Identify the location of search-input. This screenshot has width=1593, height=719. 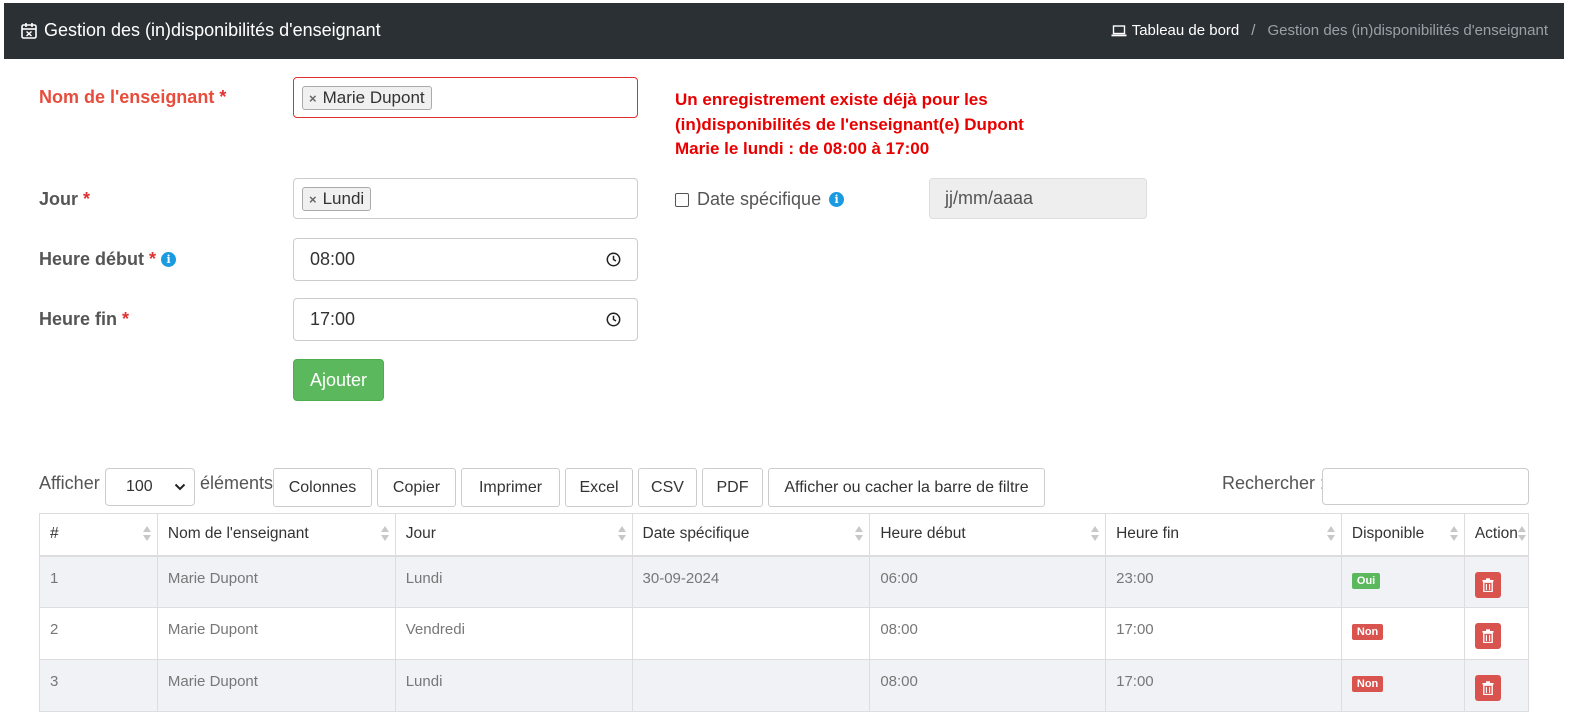
(1425, 486).